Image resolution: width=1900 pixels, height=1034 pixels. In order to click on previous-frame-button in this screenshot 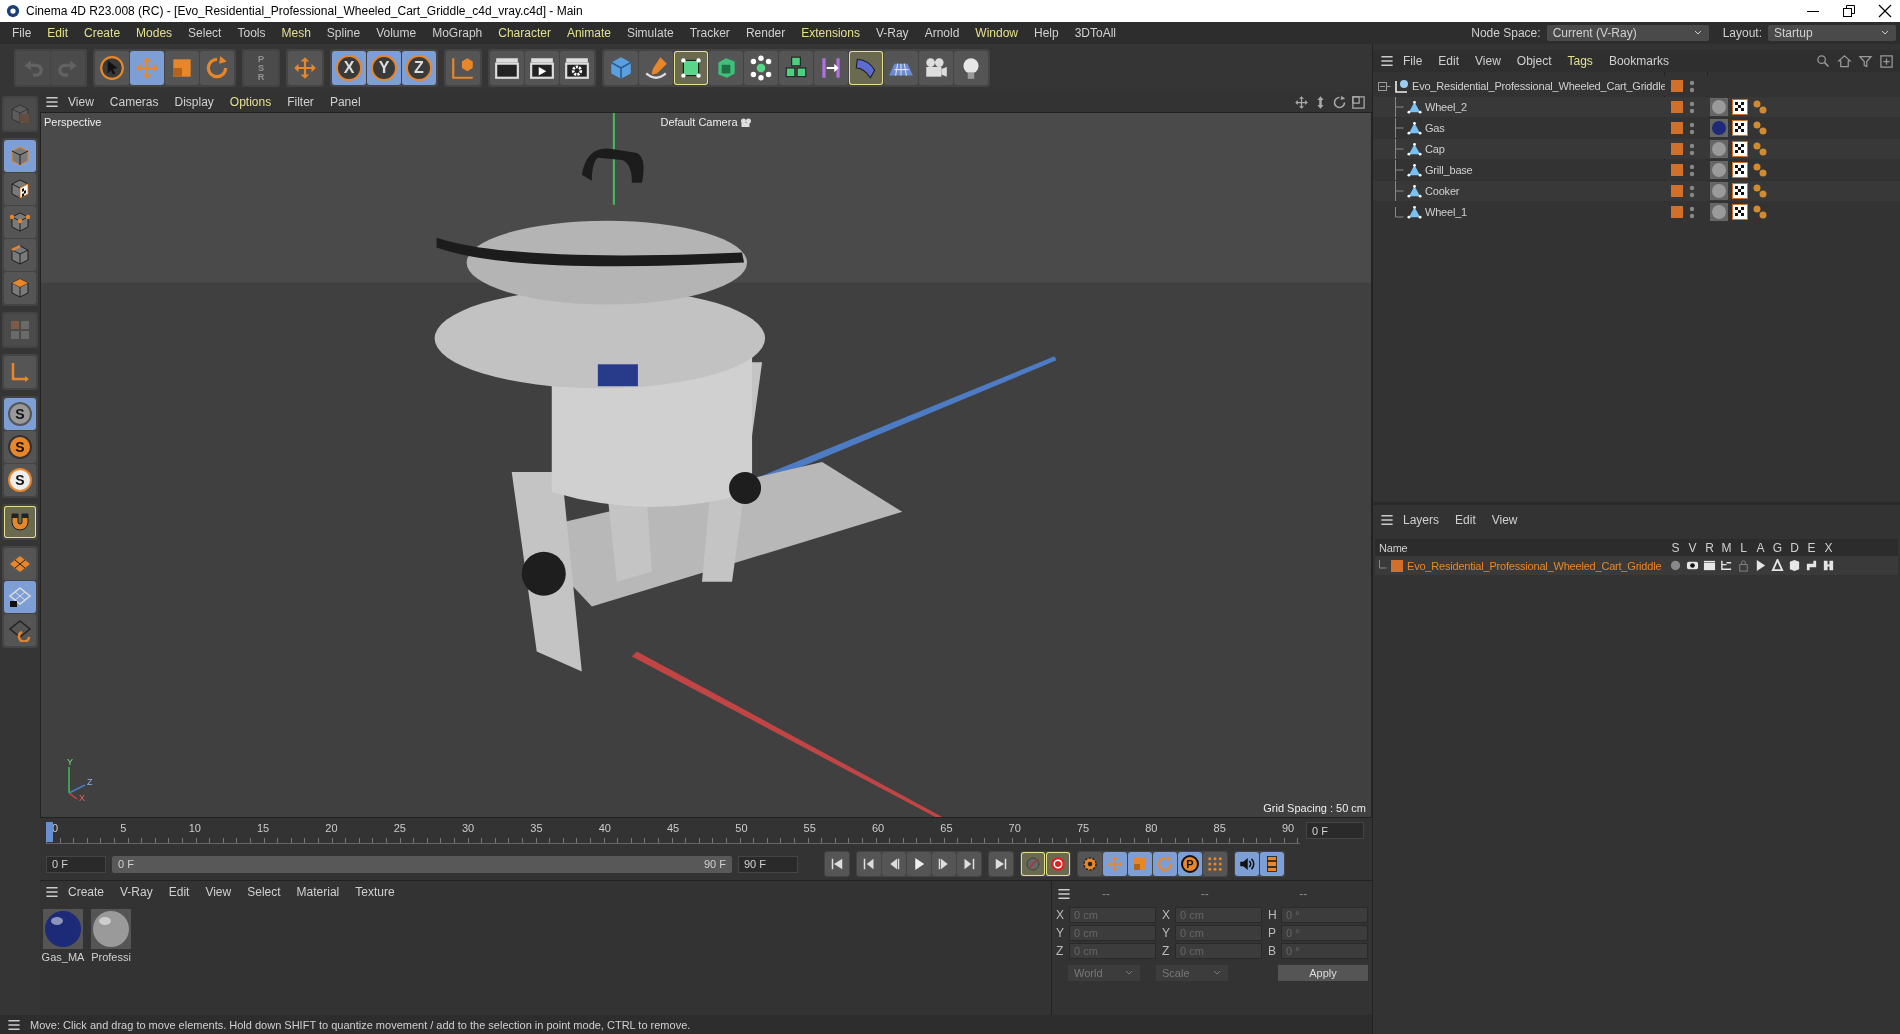, I will do `click(894, 864)`.